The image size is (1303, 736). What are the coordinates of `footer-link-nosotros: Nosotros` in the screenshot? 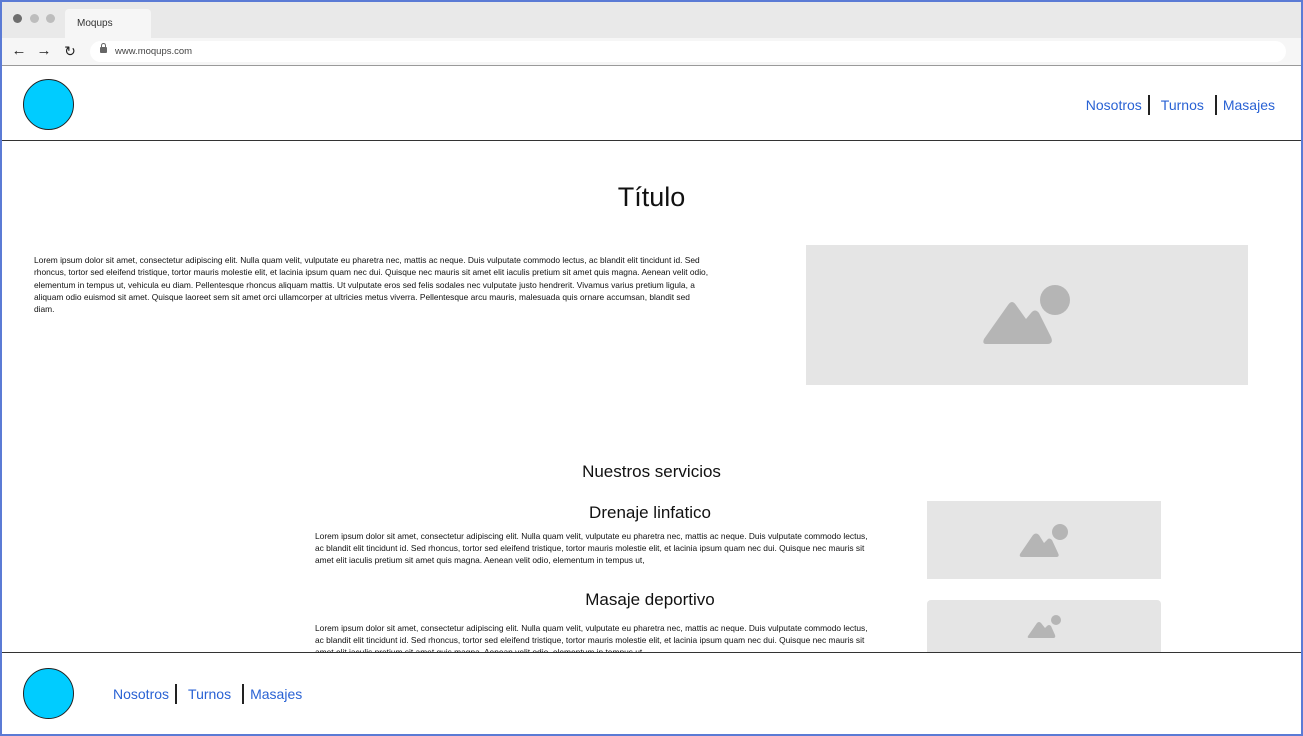 It's located at (141, 694).